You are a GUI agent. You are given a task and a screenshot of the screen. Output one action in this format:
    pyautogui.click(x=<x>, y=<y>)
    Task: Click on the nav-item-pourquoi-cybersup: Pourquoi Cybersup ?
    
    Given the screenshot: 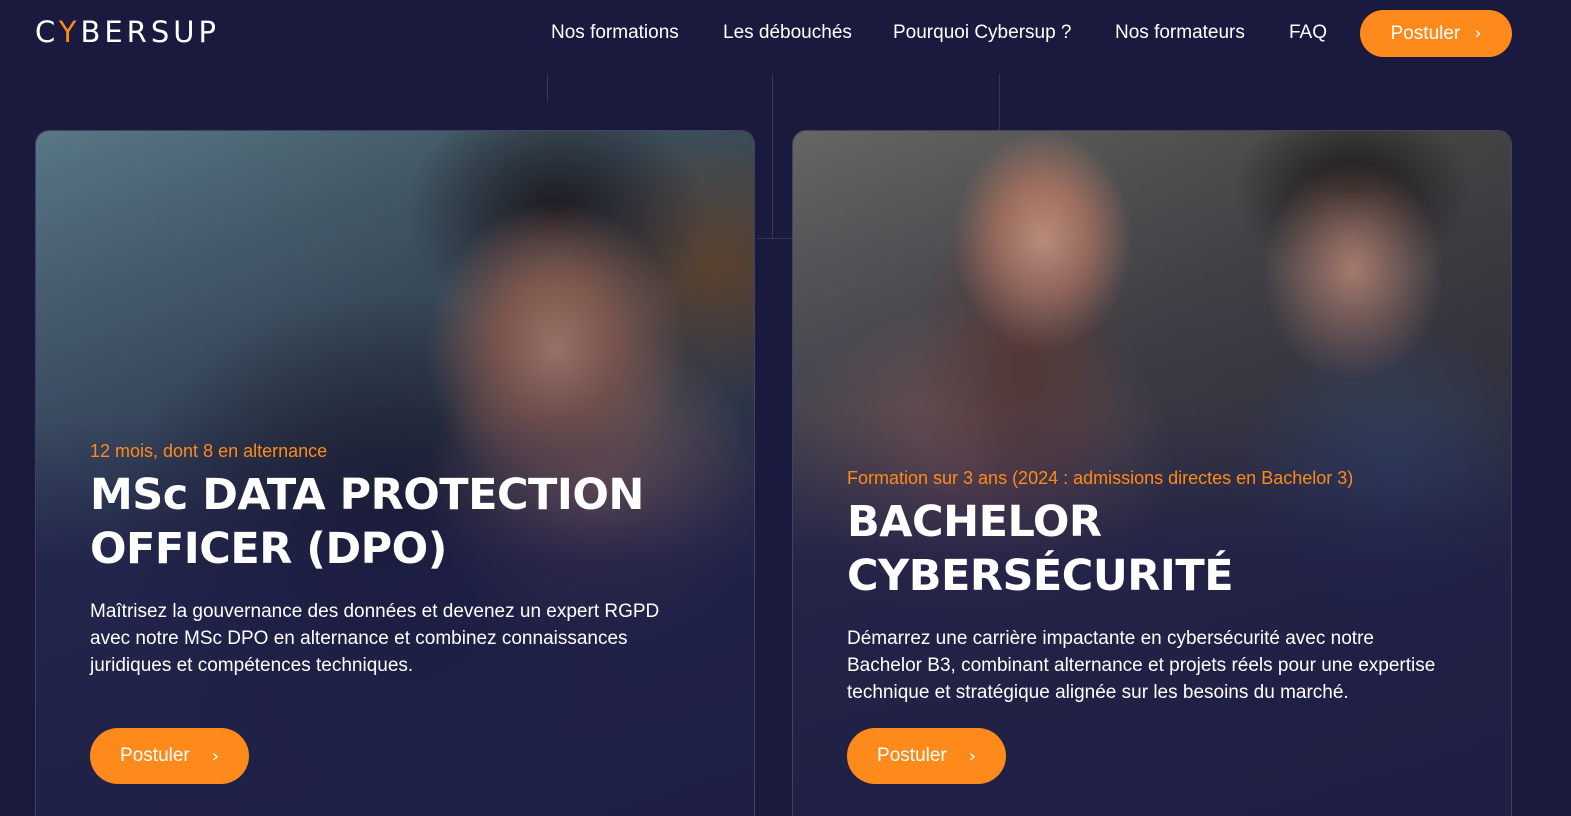 What is the action you would take?
    pyautogui.click(x=982, y=33)
    